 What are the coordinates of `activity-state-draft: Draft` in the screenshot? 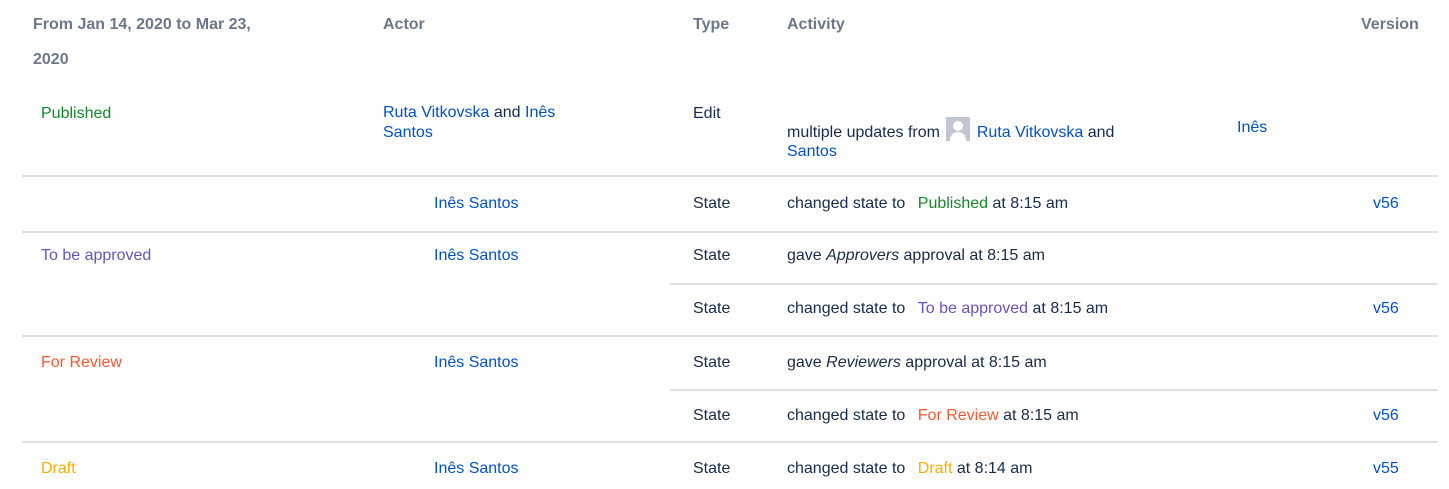 It's located at (935, 468).